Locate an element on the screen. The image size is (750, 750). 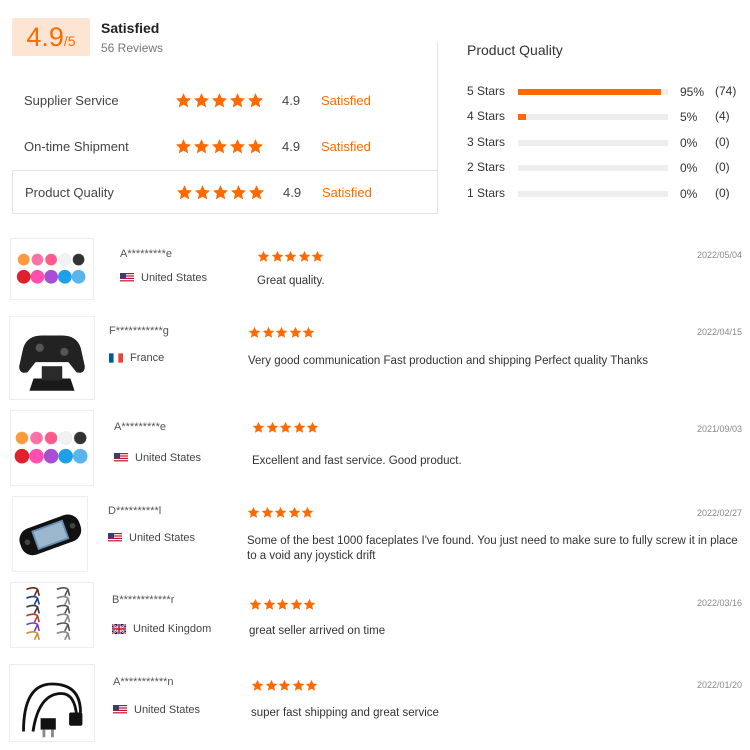
rating-row-supplier-service: Supplier Service 4.9 Satisfied is located at coordinates (225, 100).